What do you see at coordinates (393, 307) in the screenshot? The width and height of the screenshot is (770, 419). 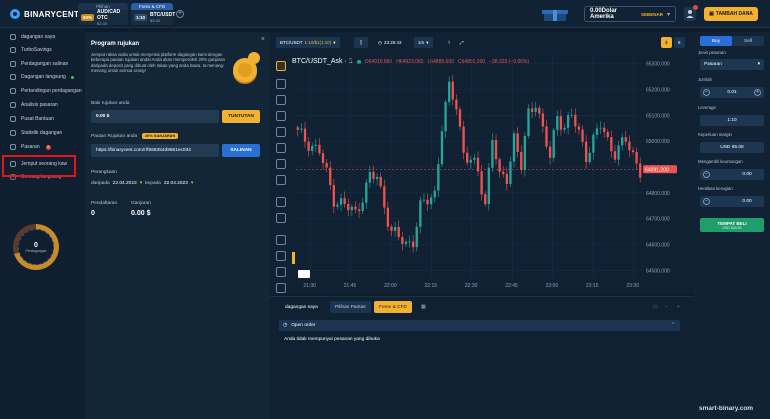 I see `tab-forex-cfd: Forex & CFD` at bounding box center [393, 307].